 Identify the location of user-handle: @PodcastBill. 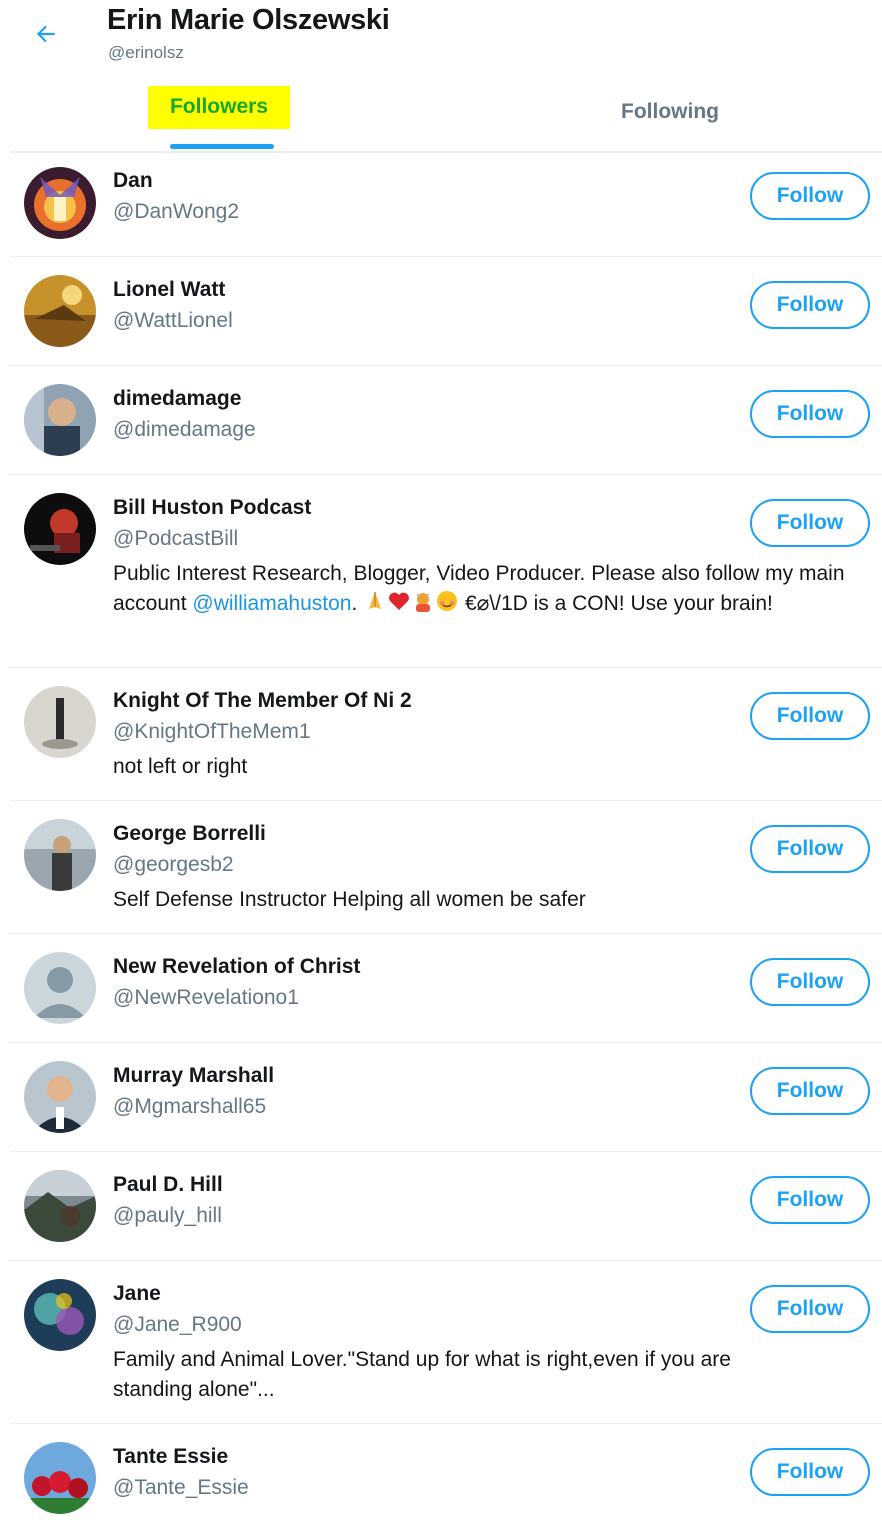
(175, 539).